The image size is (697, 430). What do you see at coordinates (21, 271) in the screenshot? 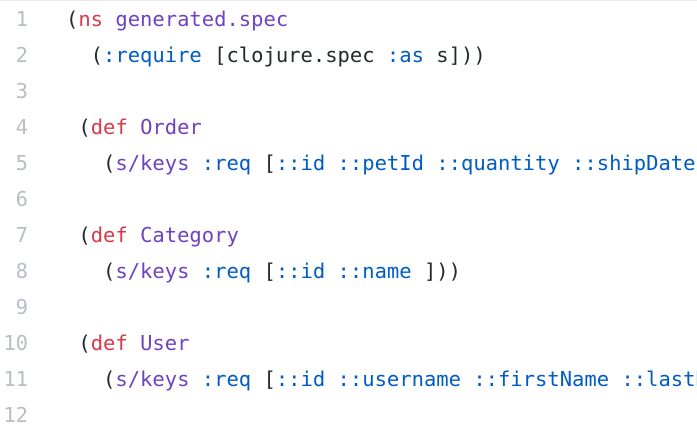
I see `line-number: 8` at bounding box center [21, 271].